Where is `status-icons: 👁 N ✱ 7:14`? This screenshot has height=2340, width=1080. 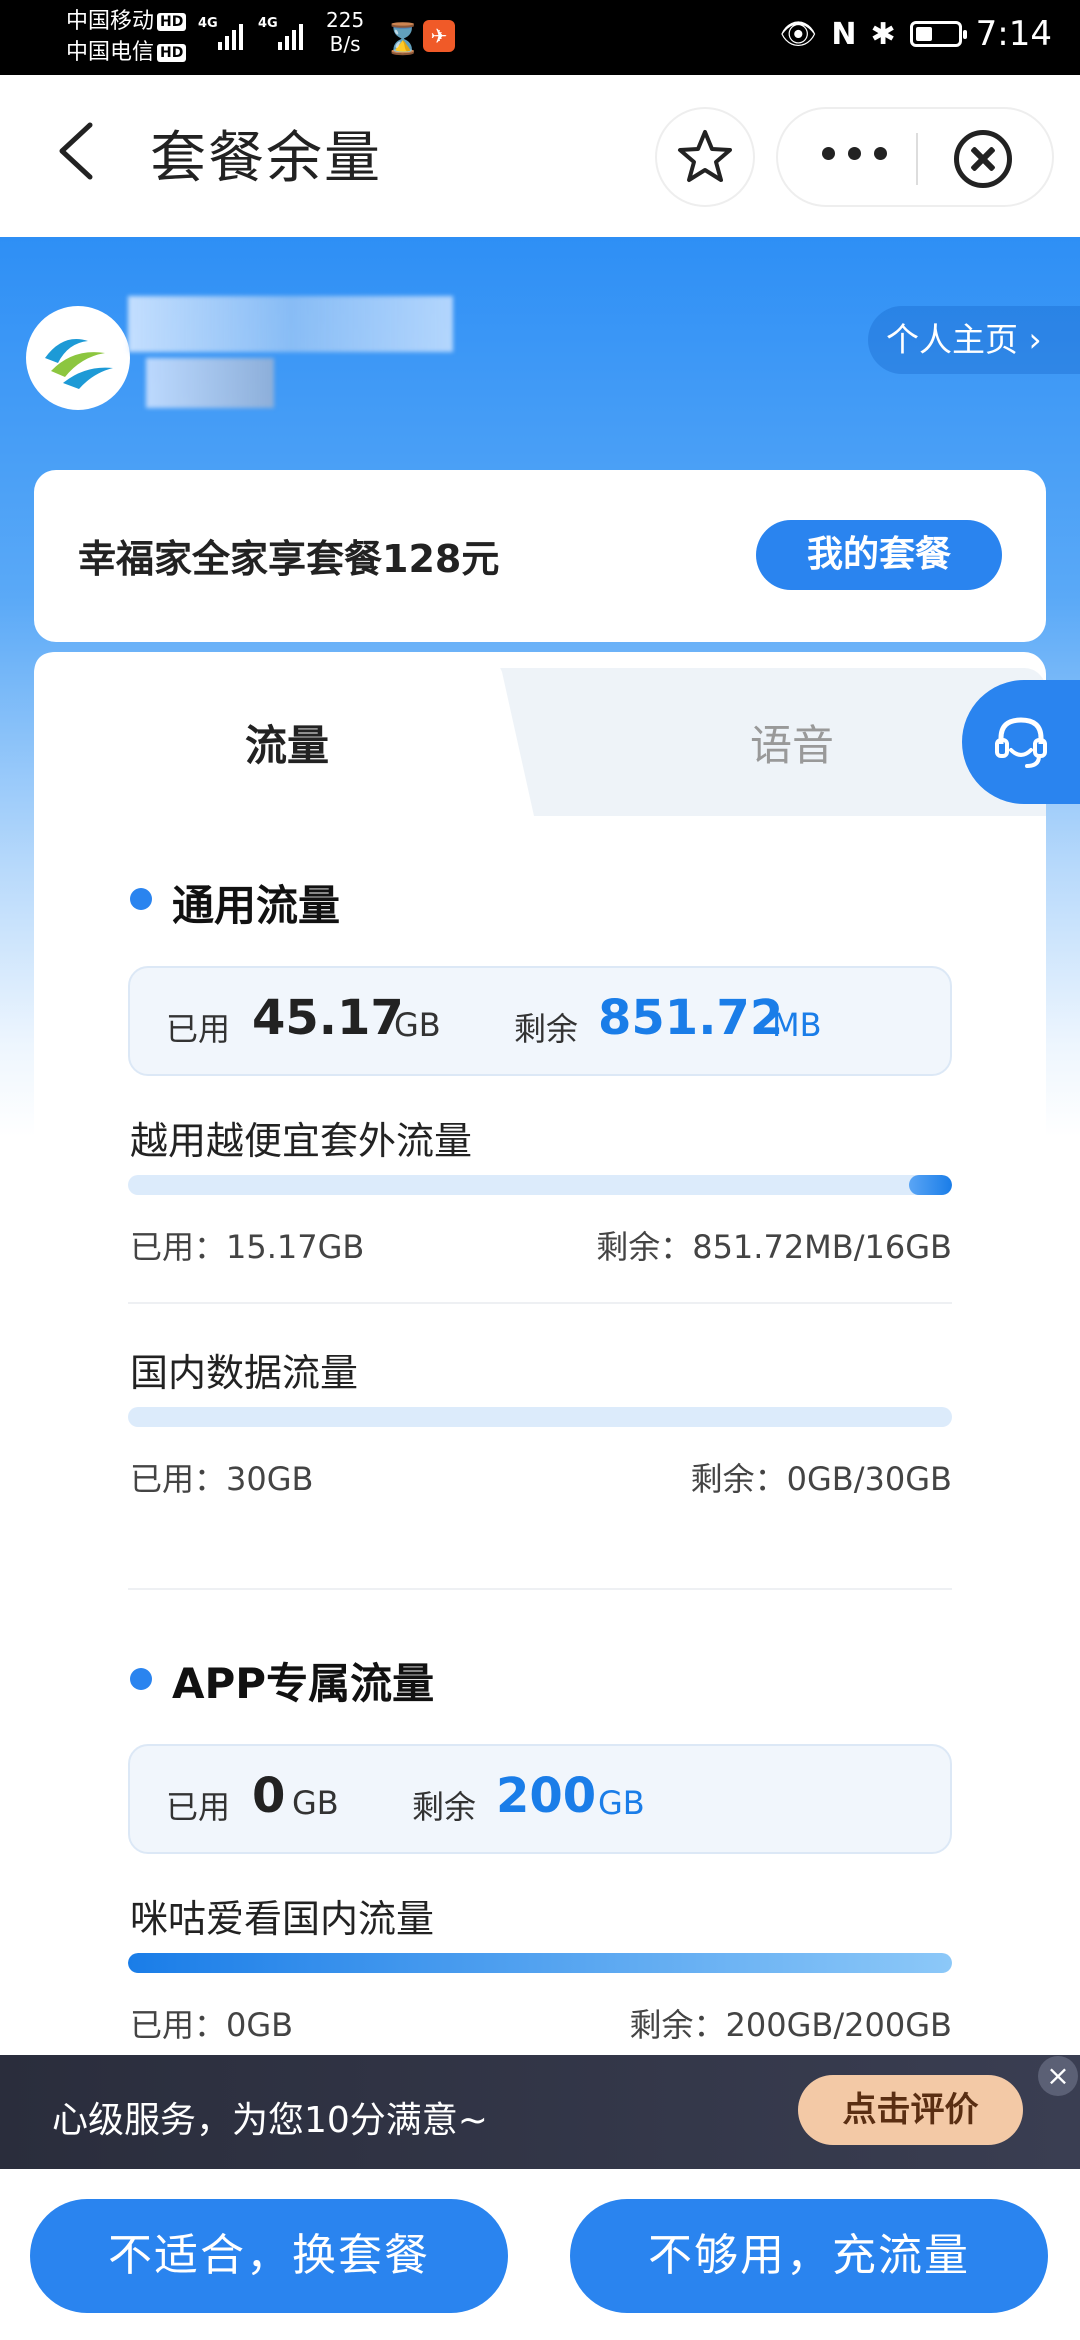 status-icons: 👁 N ✱ 7:14 is located at coordinates (915, 34).